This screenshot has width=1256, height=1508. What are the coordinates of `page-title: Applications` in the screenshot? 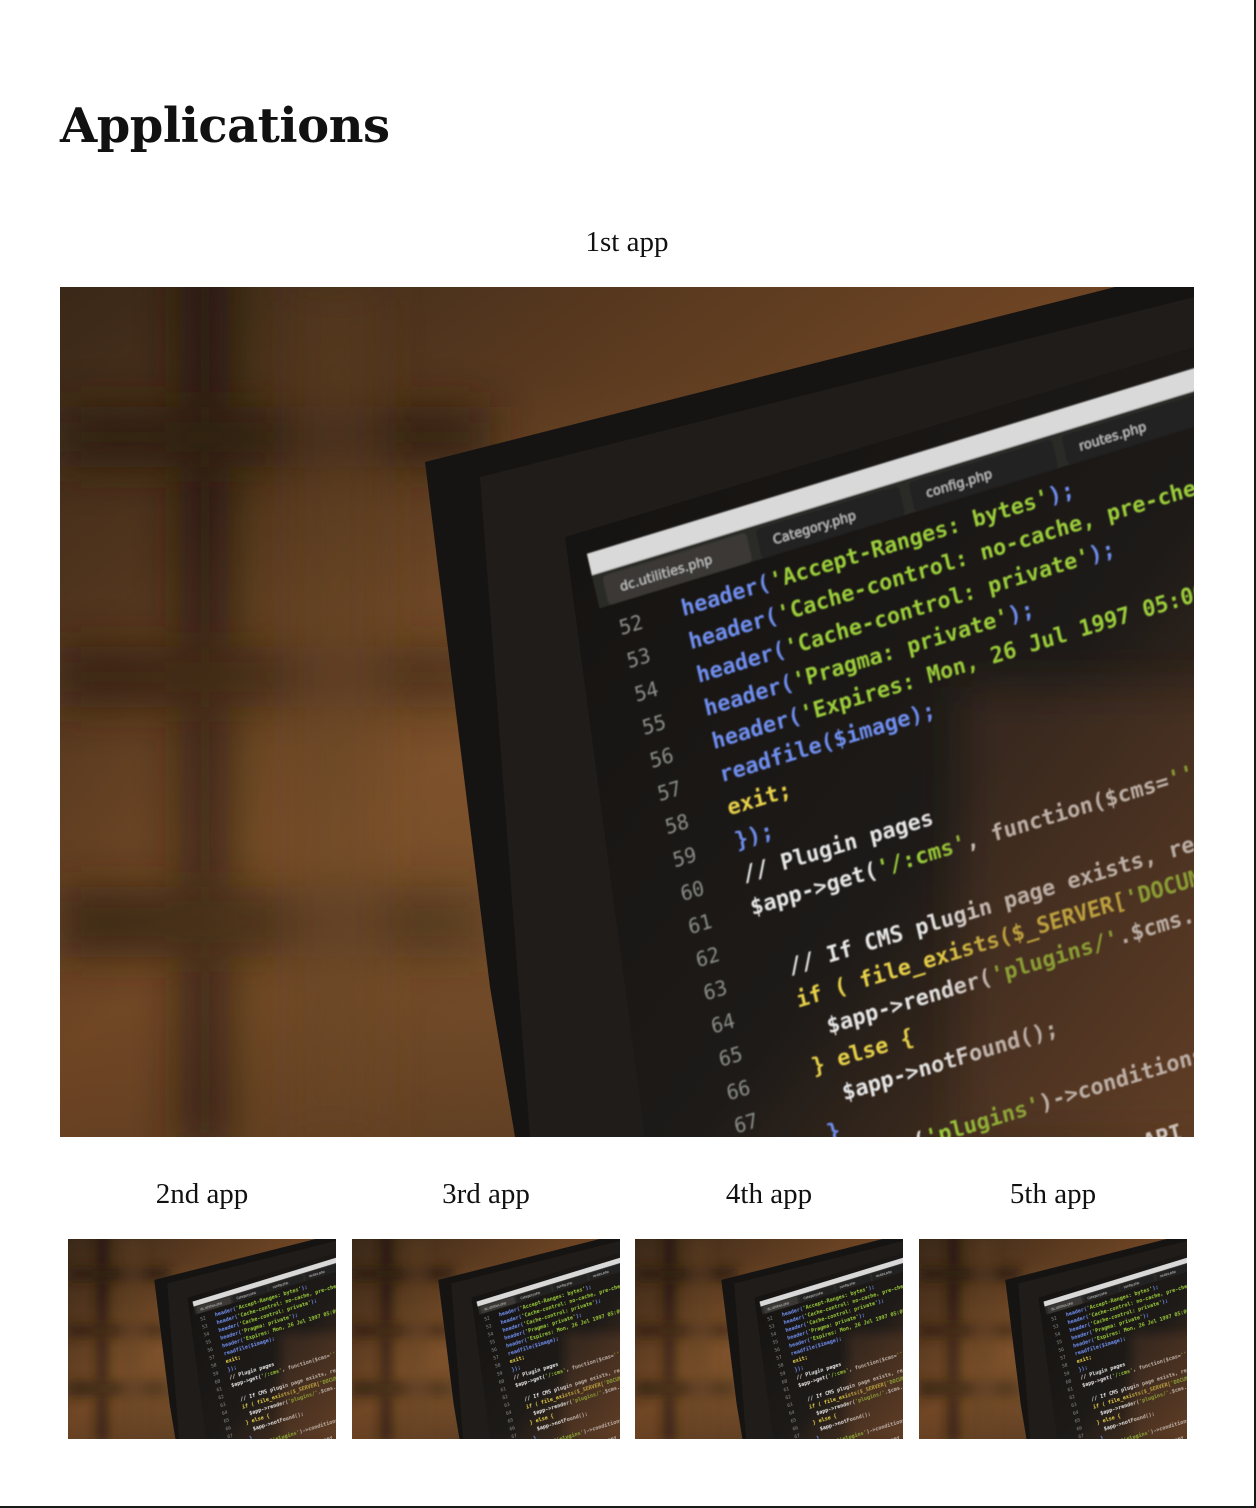 It's located at (225, 126).